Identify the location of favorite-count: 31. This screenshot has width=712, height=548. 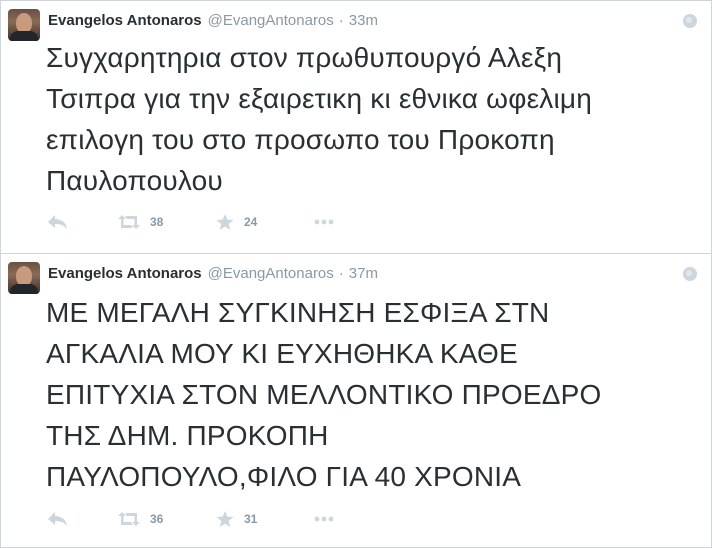
(251, 519).